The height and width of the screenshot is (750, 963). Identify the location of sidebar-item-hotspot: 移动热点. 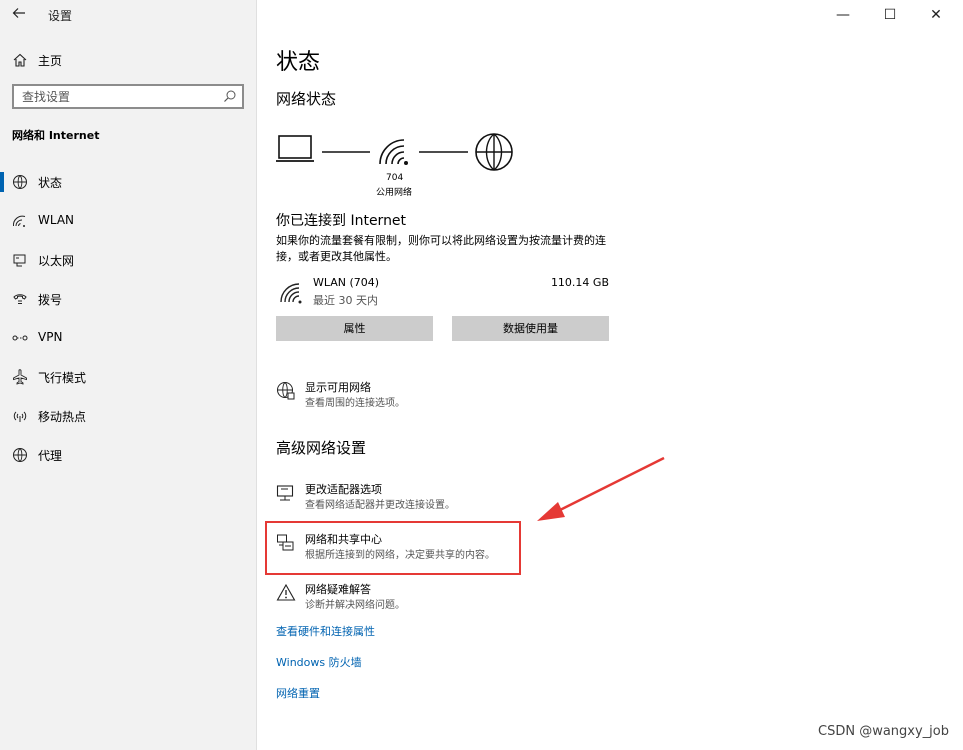
(128, 415).